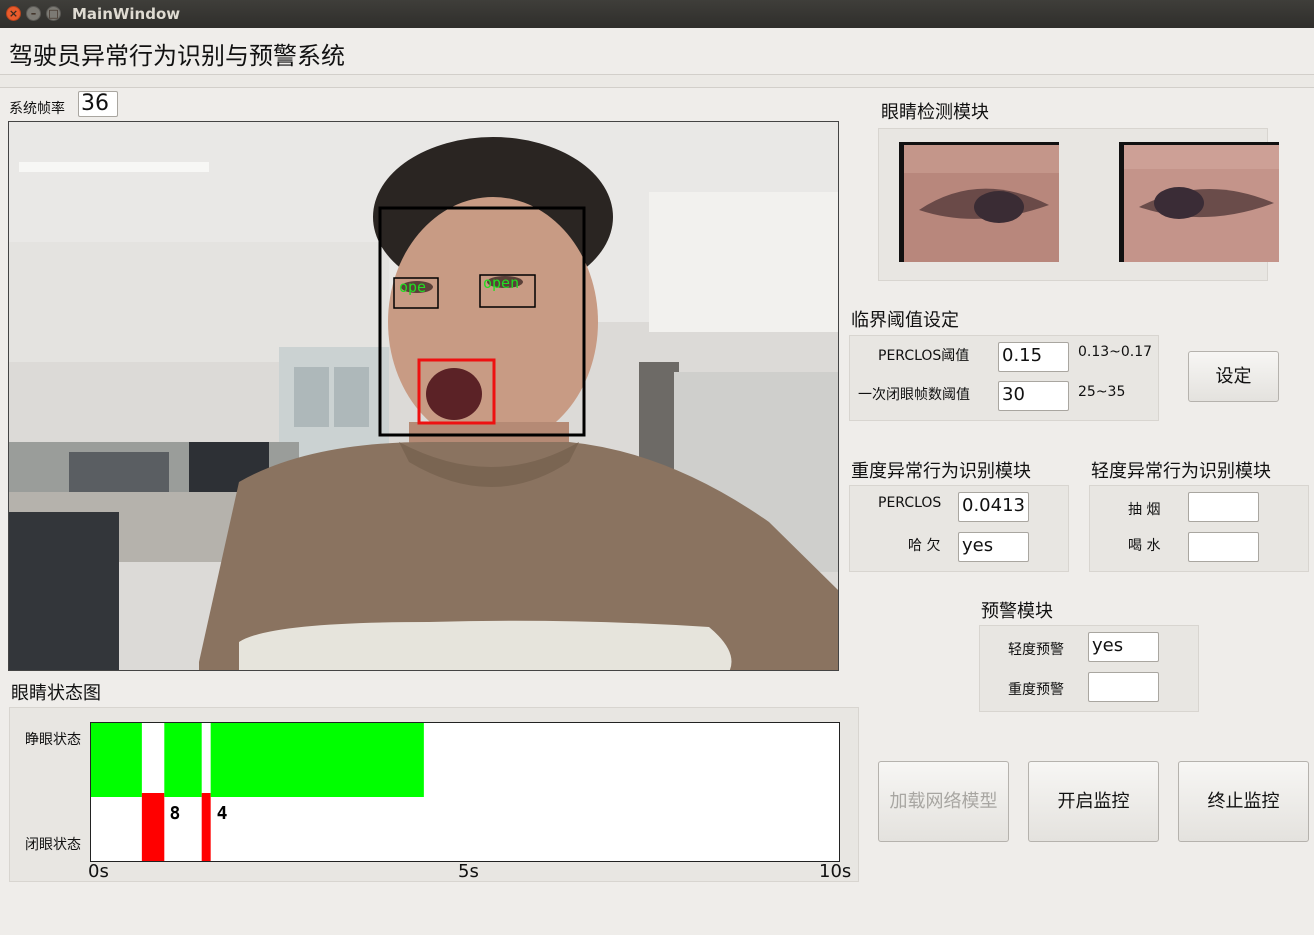 The image size is (1314, 935). What do you see at coordinates (1123, 687) in the screenshot?
I see `severe-warning-value` at bounding box center [1123, 687].